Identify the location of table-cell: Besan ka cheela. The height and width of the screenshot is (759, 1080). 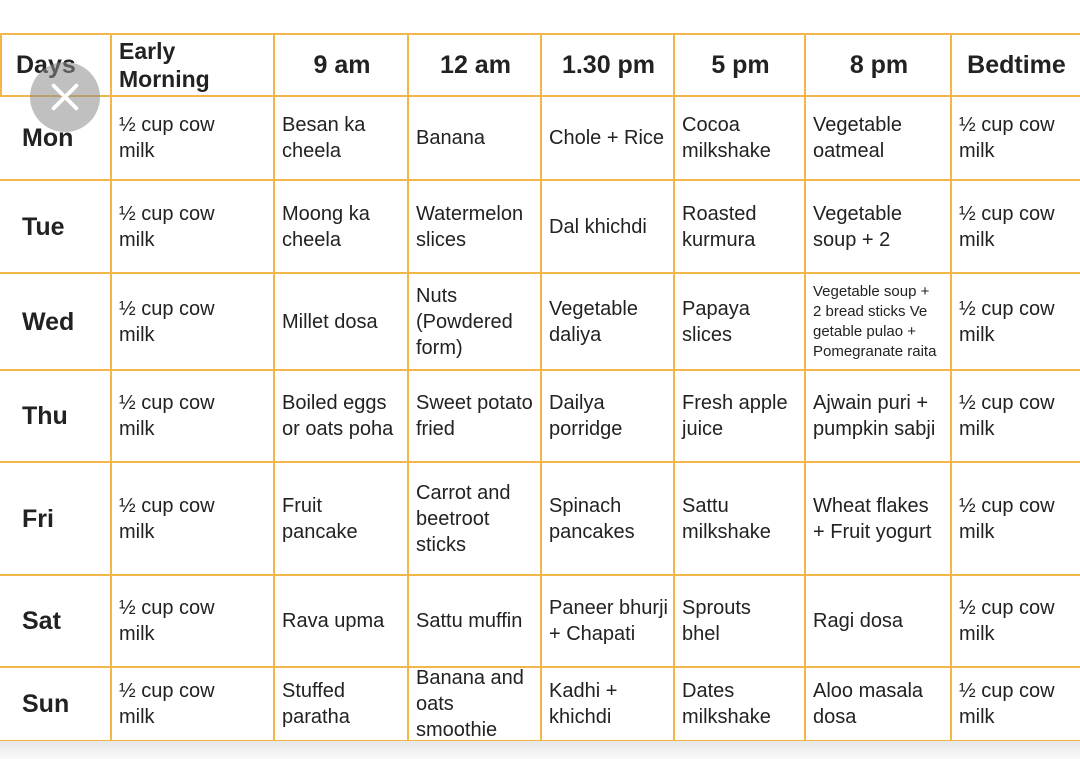
(324, 138).